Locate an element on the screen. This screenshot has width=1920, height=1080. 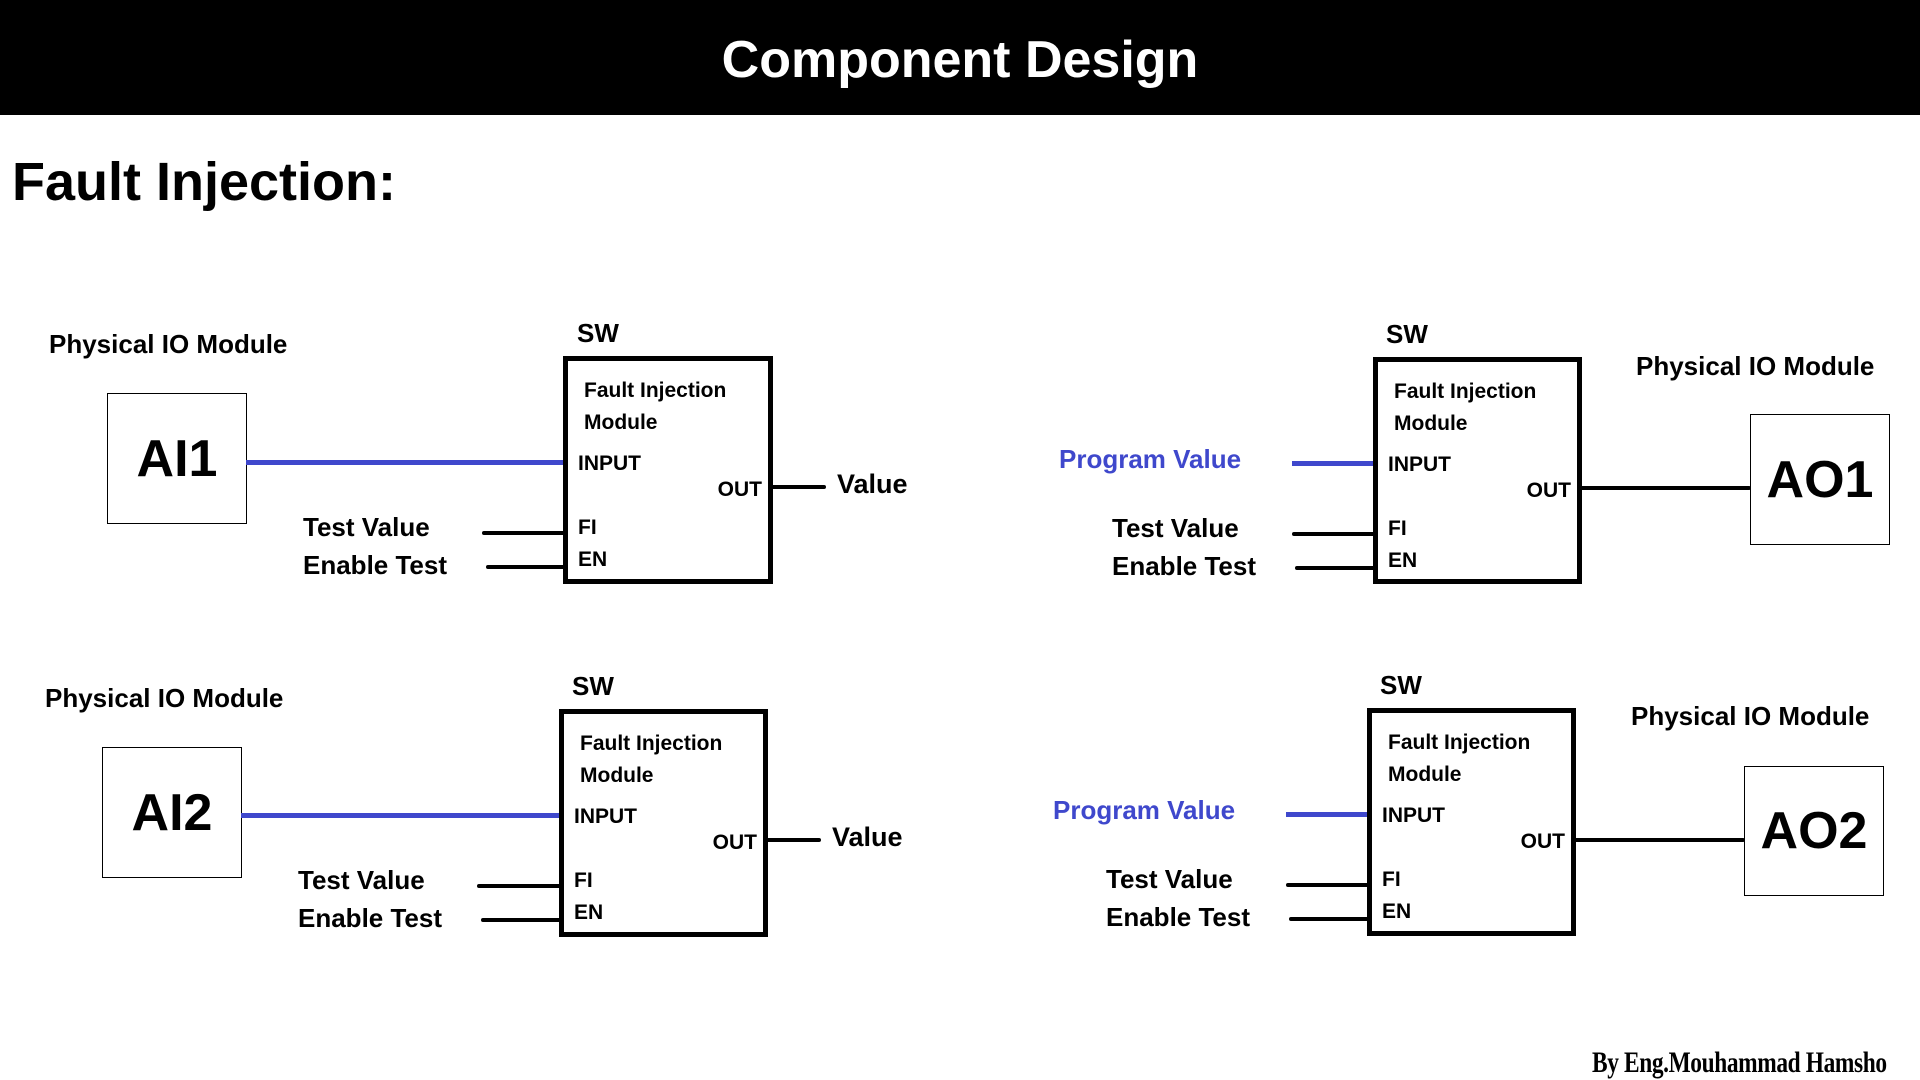
io-module-name: AI2 is located at coordinates (172, 812).